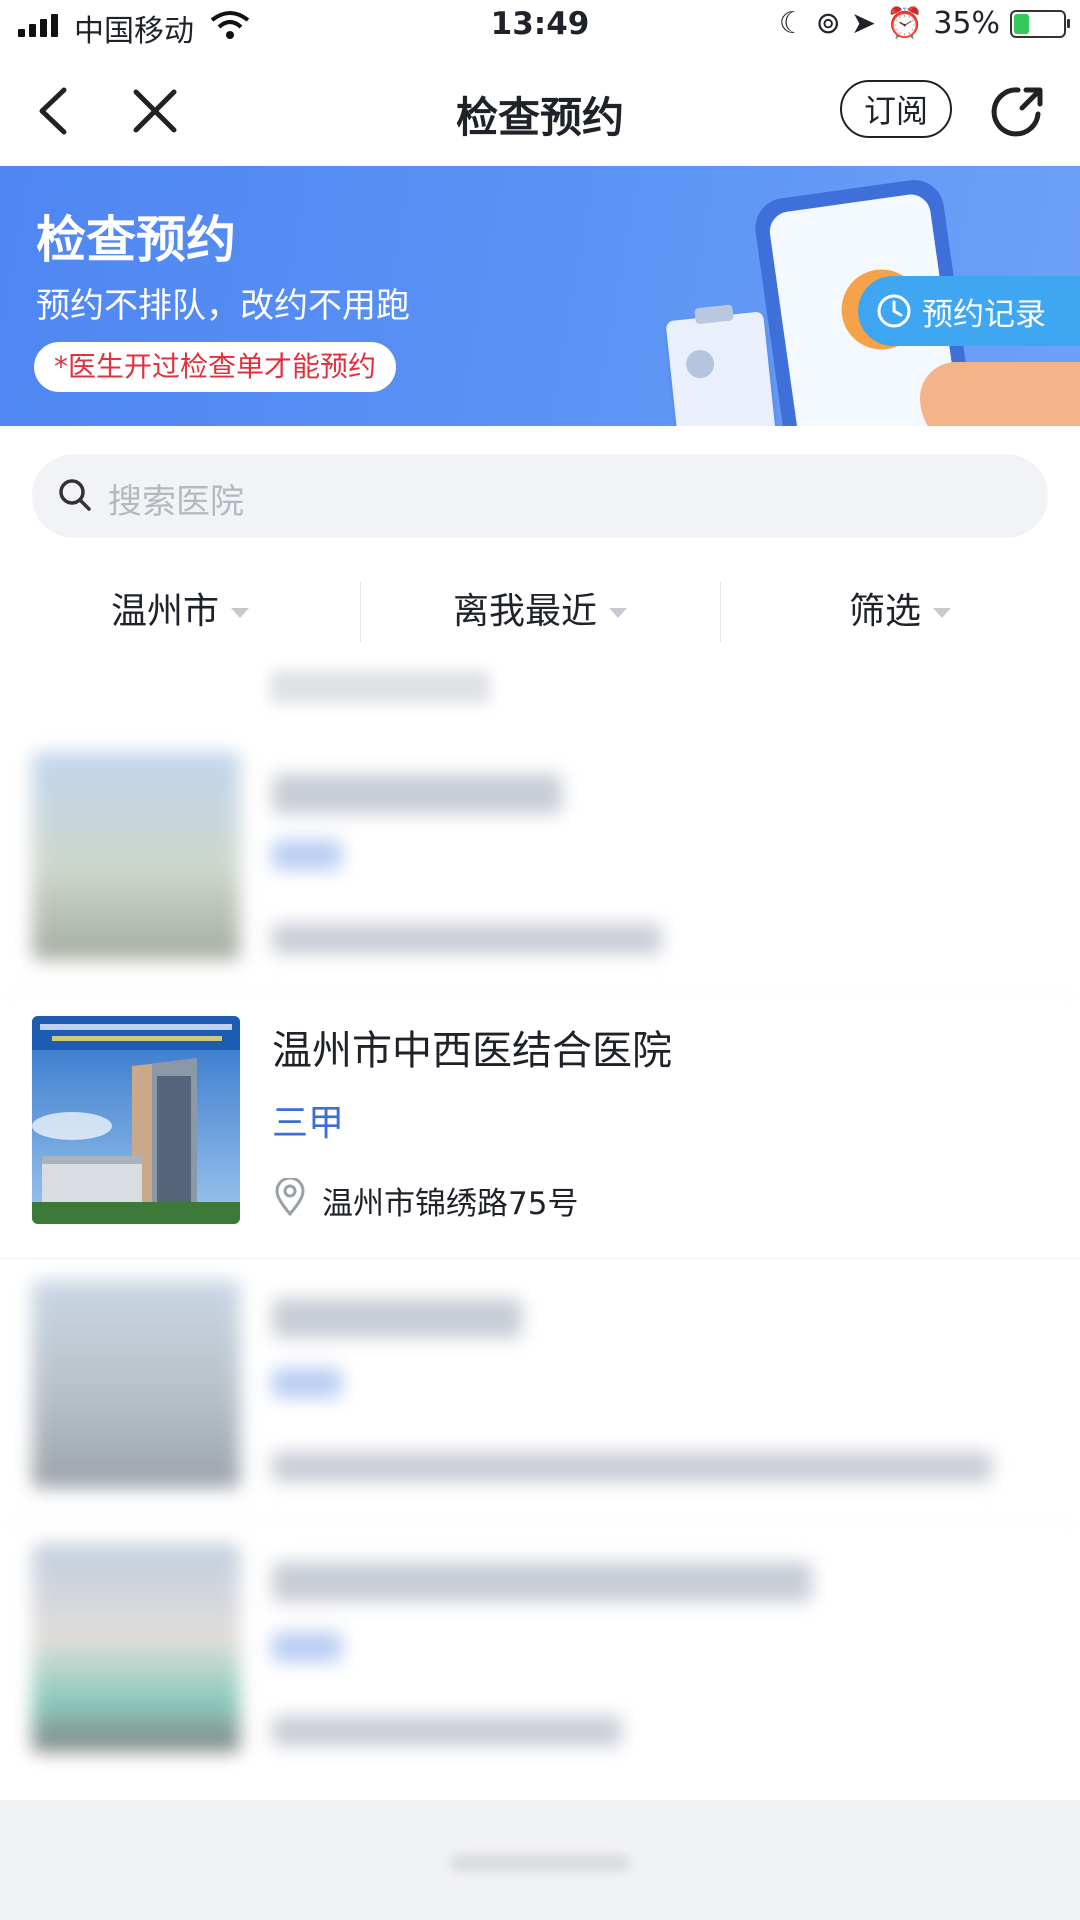  What do you see at coordinates (540, 496) in the screenshot?
I see `search-input: 搜索医院` at bounding box center [540, 496].